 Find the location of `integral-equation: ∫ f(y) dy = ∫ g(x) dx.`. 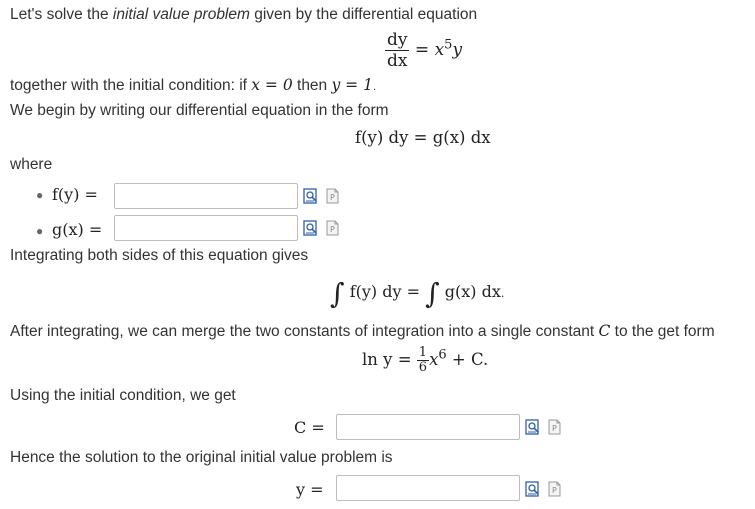

integral-equation: ∫ f(y) dy = ∫ g(x) dx. is located at coordinates (417, 293).